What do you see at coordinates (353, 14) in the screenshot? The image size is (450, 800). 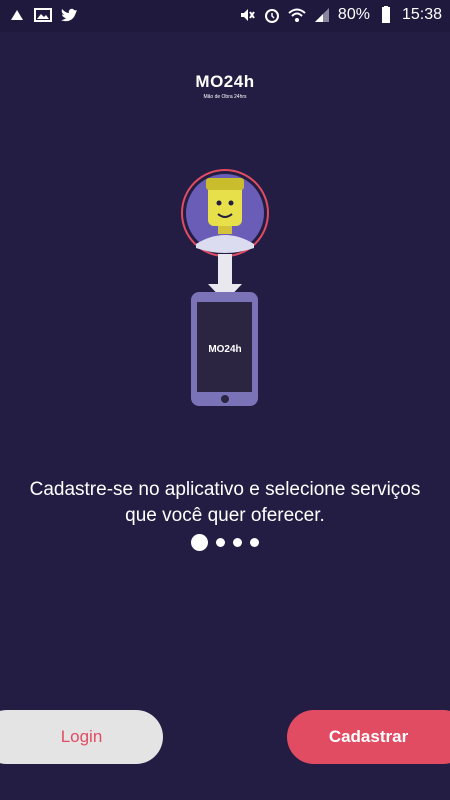 I see `battery-percent: 80%` at bounding box center [353, 14].